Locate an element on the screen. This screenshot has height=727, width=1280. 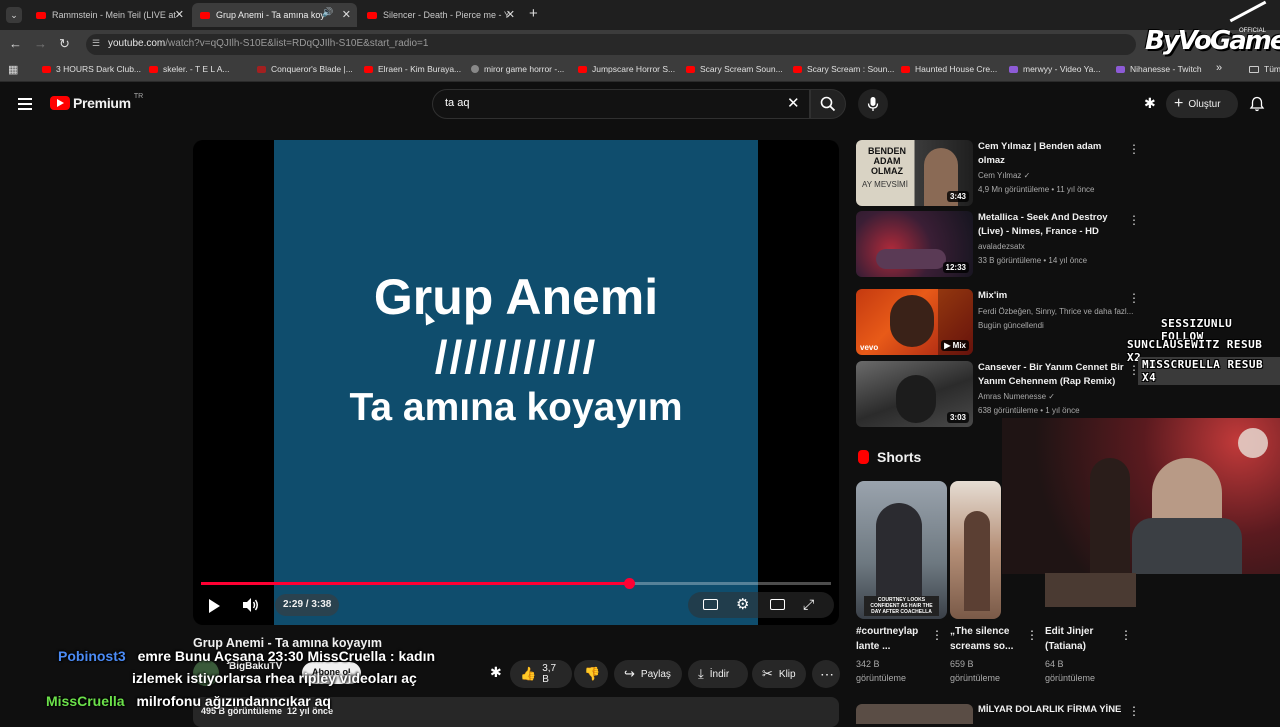
bookmark-item: Nihanesse - Twitch is located at coordinates (1159, 69).